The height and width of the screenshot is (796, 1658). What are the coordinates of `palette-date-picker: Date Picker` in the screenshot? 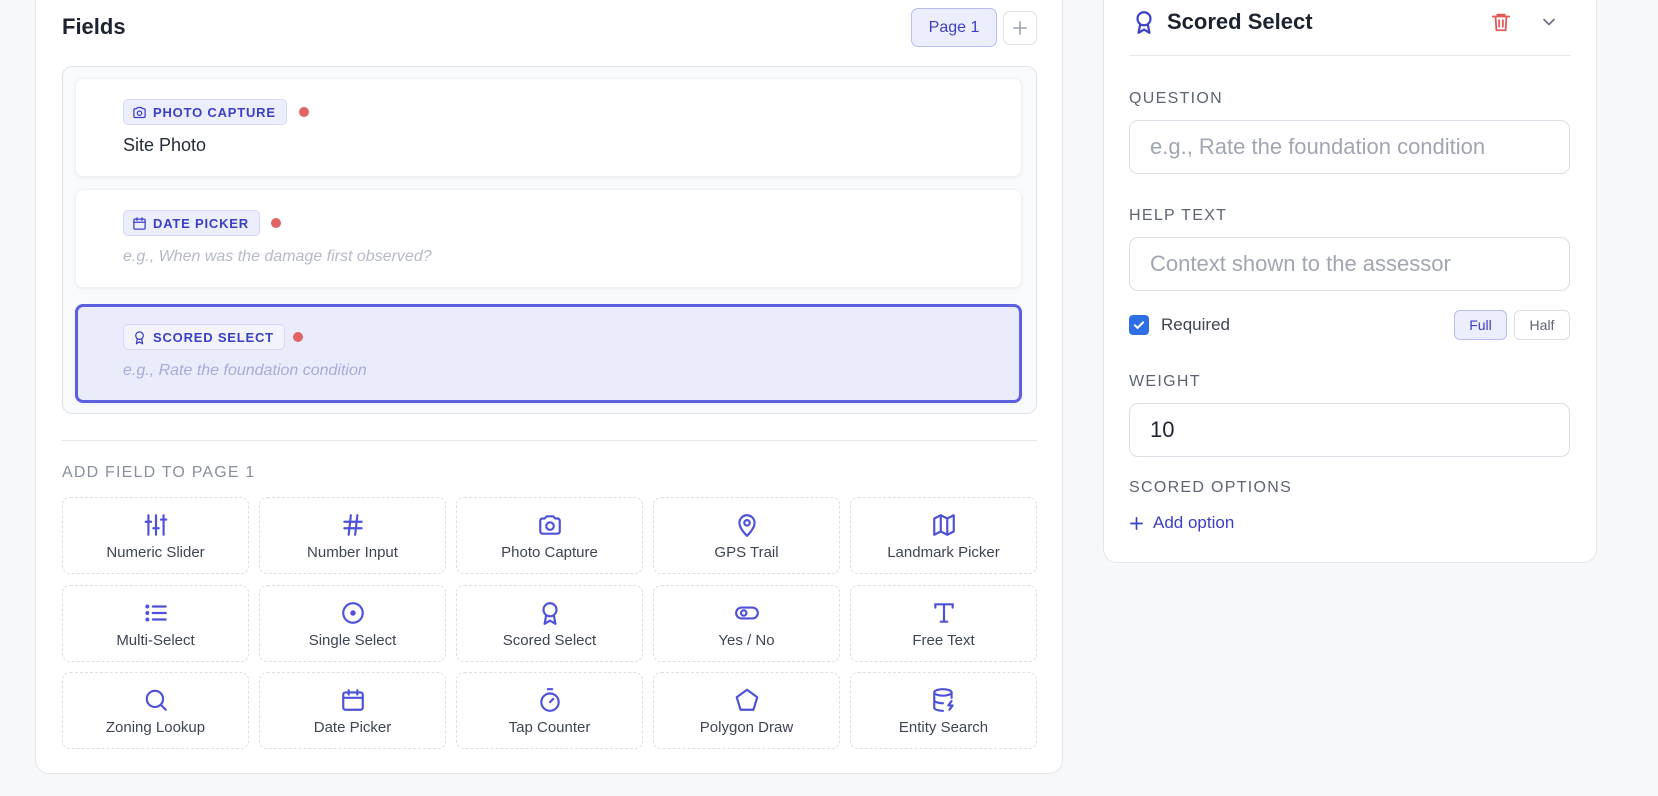 It's located at (352, 710).